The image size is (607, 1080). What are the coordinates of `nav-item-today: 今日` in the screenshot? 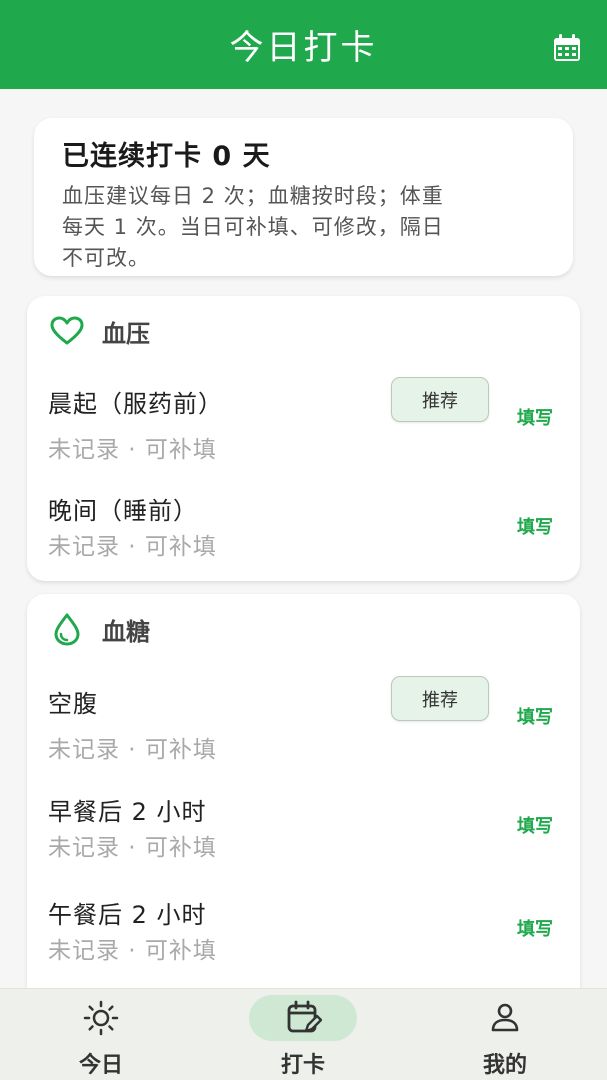 It's located at (101, 1034).